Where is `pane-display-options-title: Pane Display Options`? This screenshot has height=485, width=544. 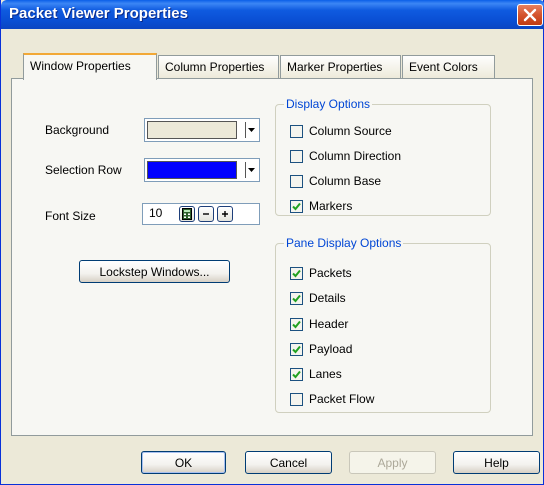 pane-display-options-title: Pane Display Options is located at coordinates (344, 243).